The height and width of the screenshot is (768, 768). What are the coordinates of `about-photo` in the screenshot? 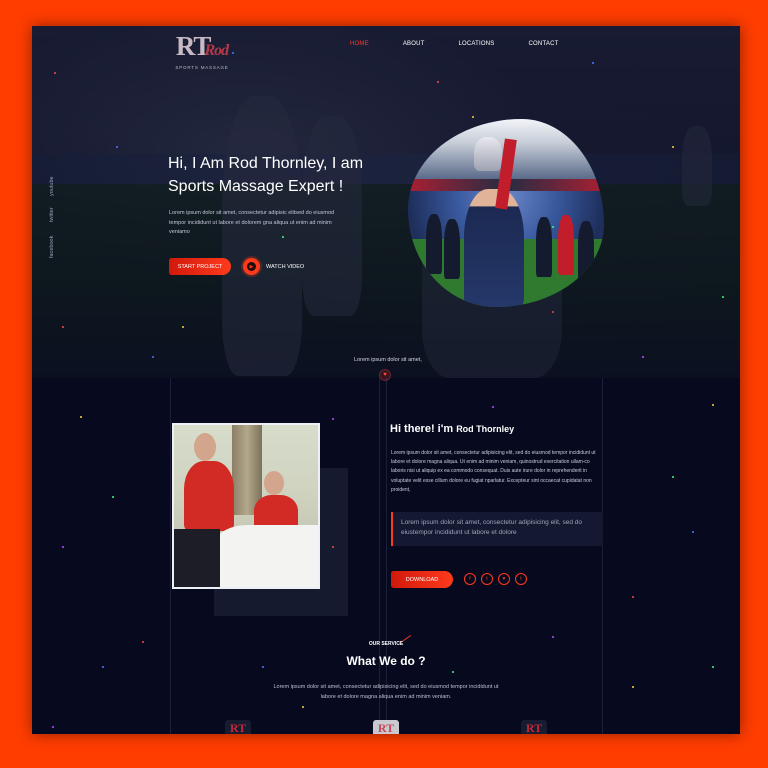 It's located at (246, 506).